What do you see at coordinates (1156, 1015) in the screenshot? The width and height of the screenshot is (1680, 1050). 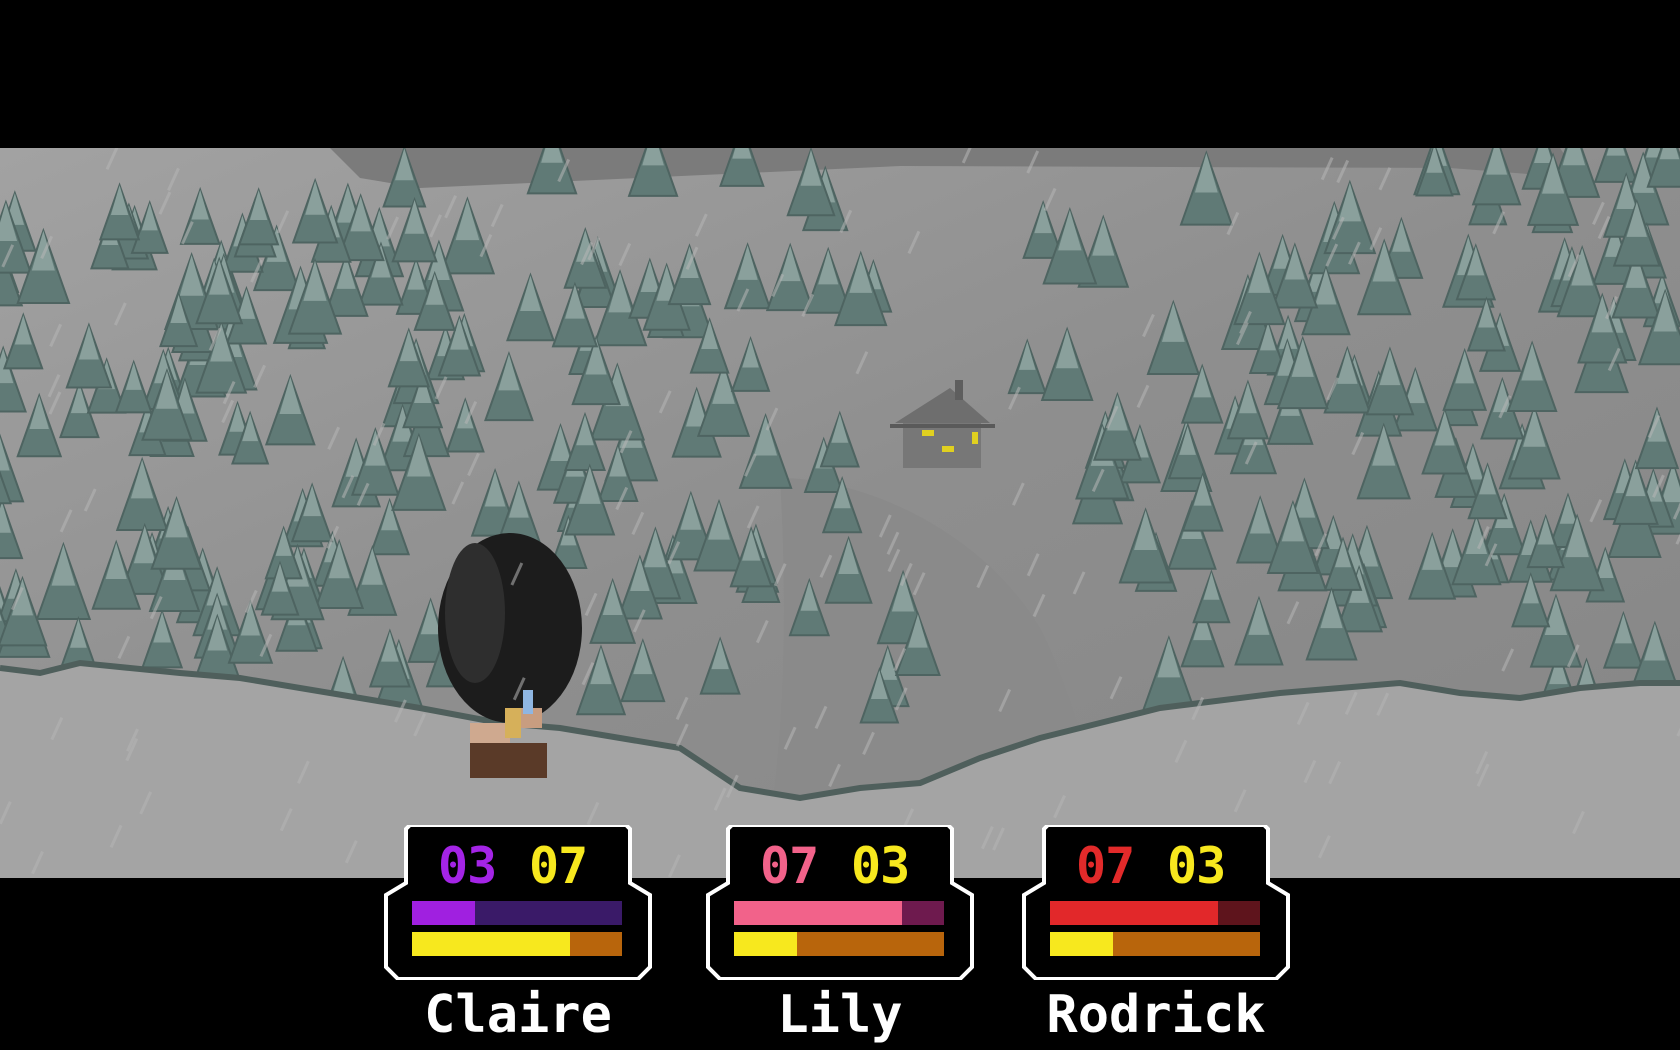 I see `party-member-name: Rodrick` at bounding box center [1156, 1015].